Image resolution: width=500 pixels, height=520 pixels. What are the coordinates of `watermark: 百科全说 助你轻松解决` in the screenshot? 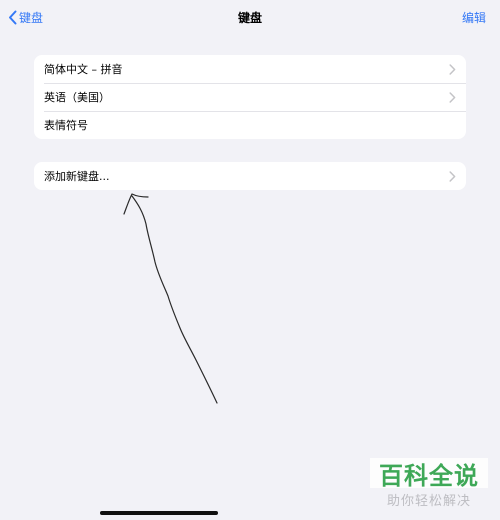 It's located at (430, 486).